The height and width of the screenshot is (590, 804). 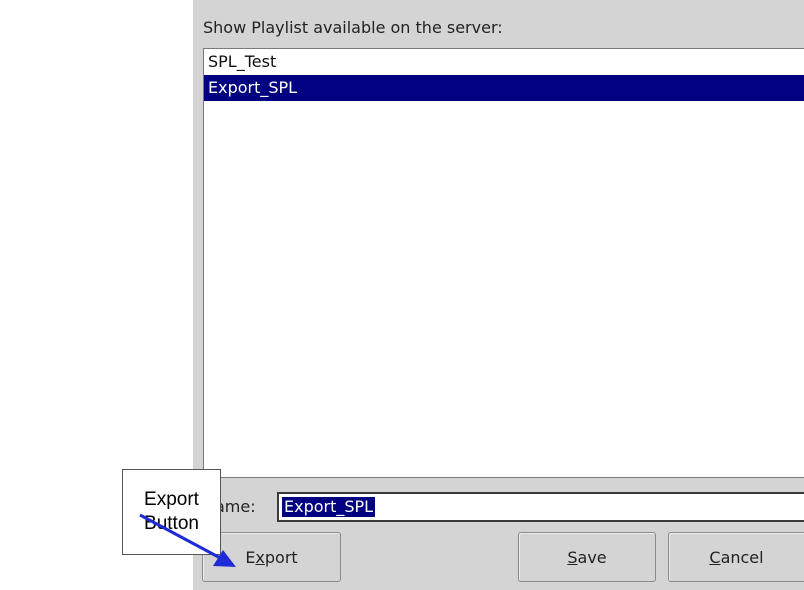 I want to click on callout-arrow-line, so click(x=182, y=537).